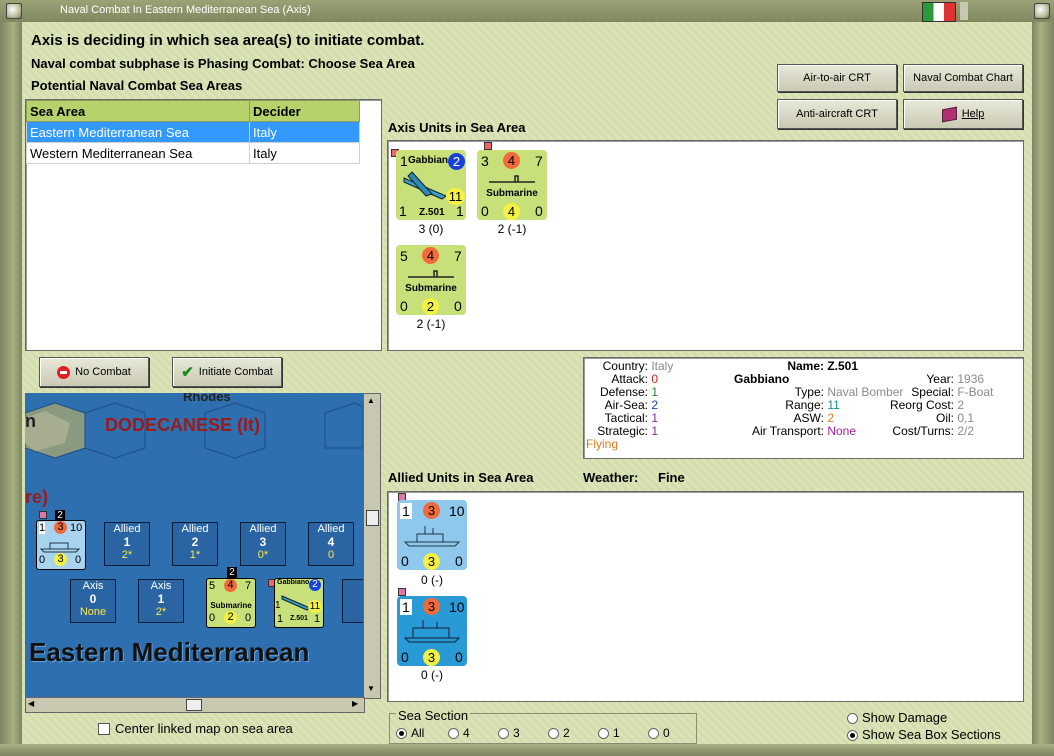  What do you see at coordinates (299, 603) in the screenshot?
I see `map-counter-axis-plane: Gabbiano 2 11 1 1 Z.501 1` at bounding box center [299, 603].